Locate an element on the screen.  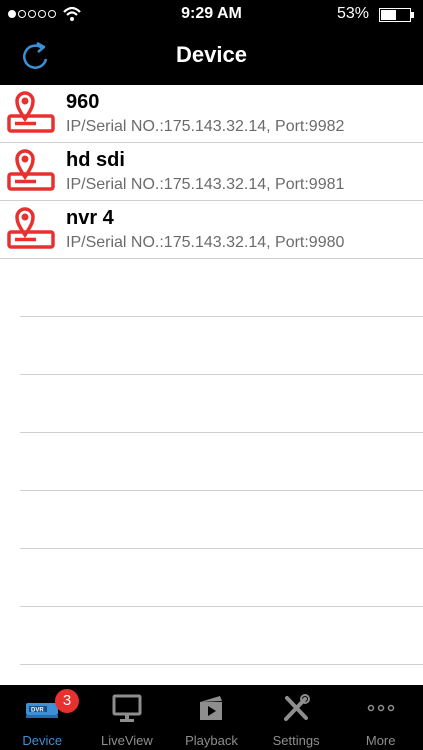
settings-icon is located at coordinates (297, 707).